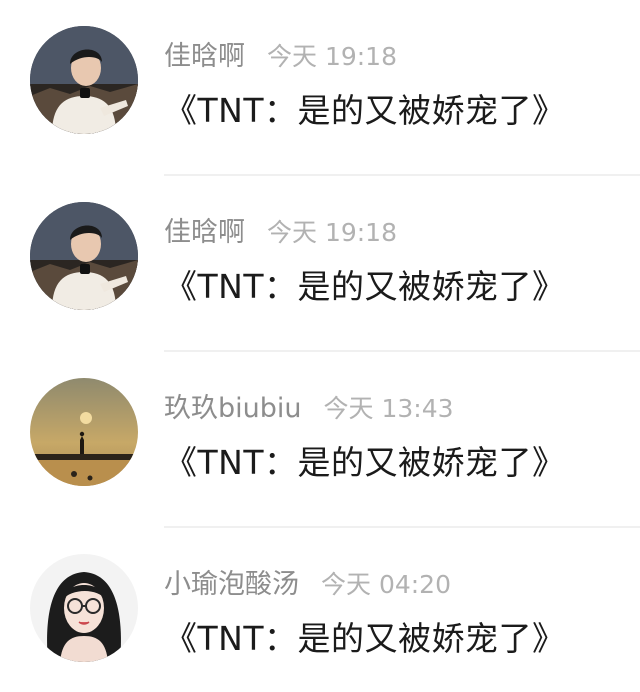  Describe the element at coordinates (233, 408) in the screenshot. I see `username: 玖玖biubiu` at that location.